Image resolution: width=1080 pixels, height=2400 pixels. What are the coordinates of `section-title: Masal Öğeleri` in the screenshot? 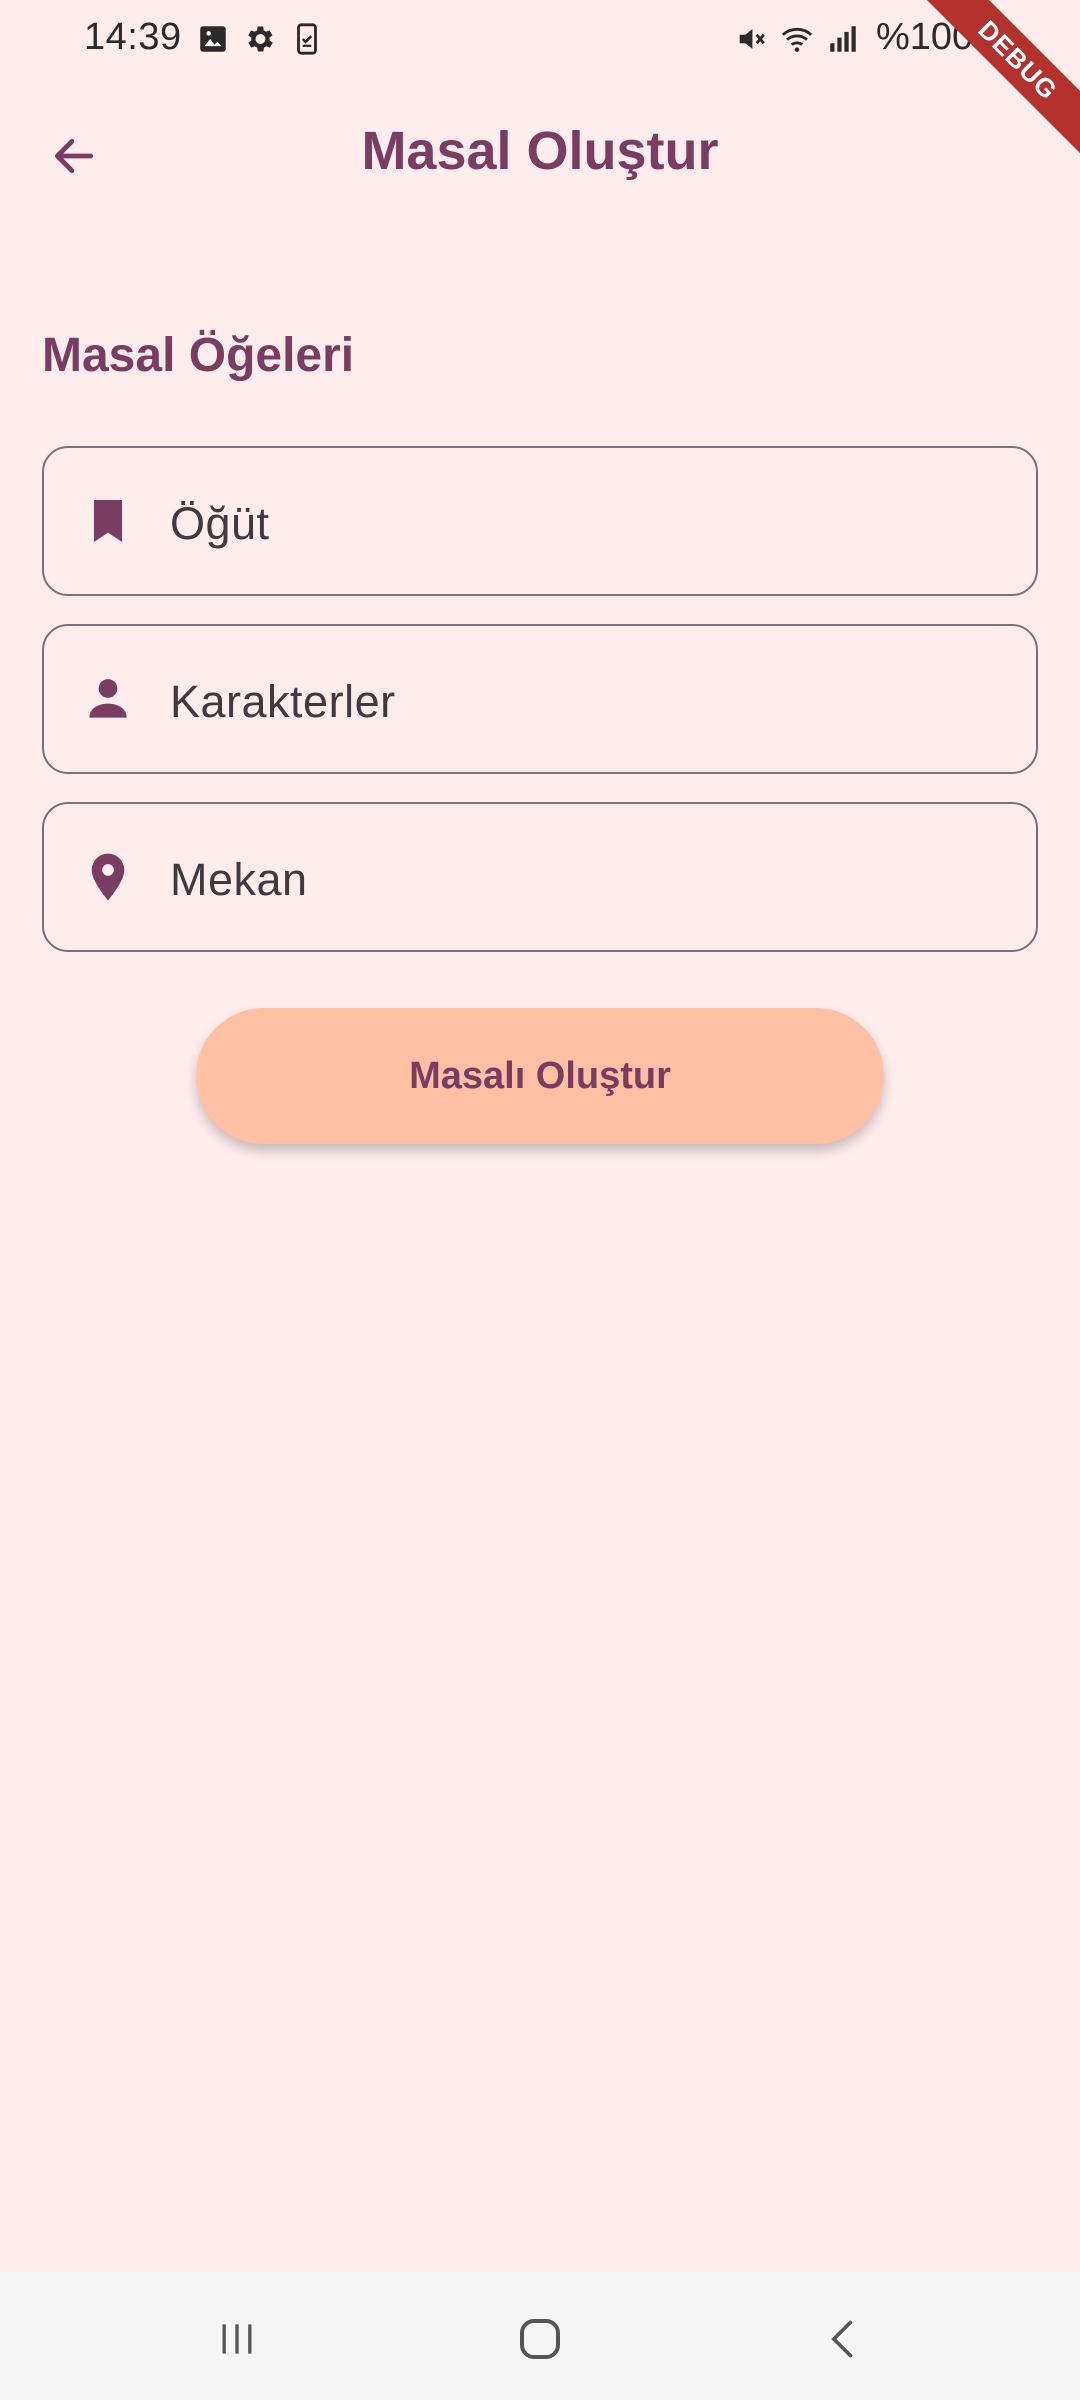 It's located at (198, 355).